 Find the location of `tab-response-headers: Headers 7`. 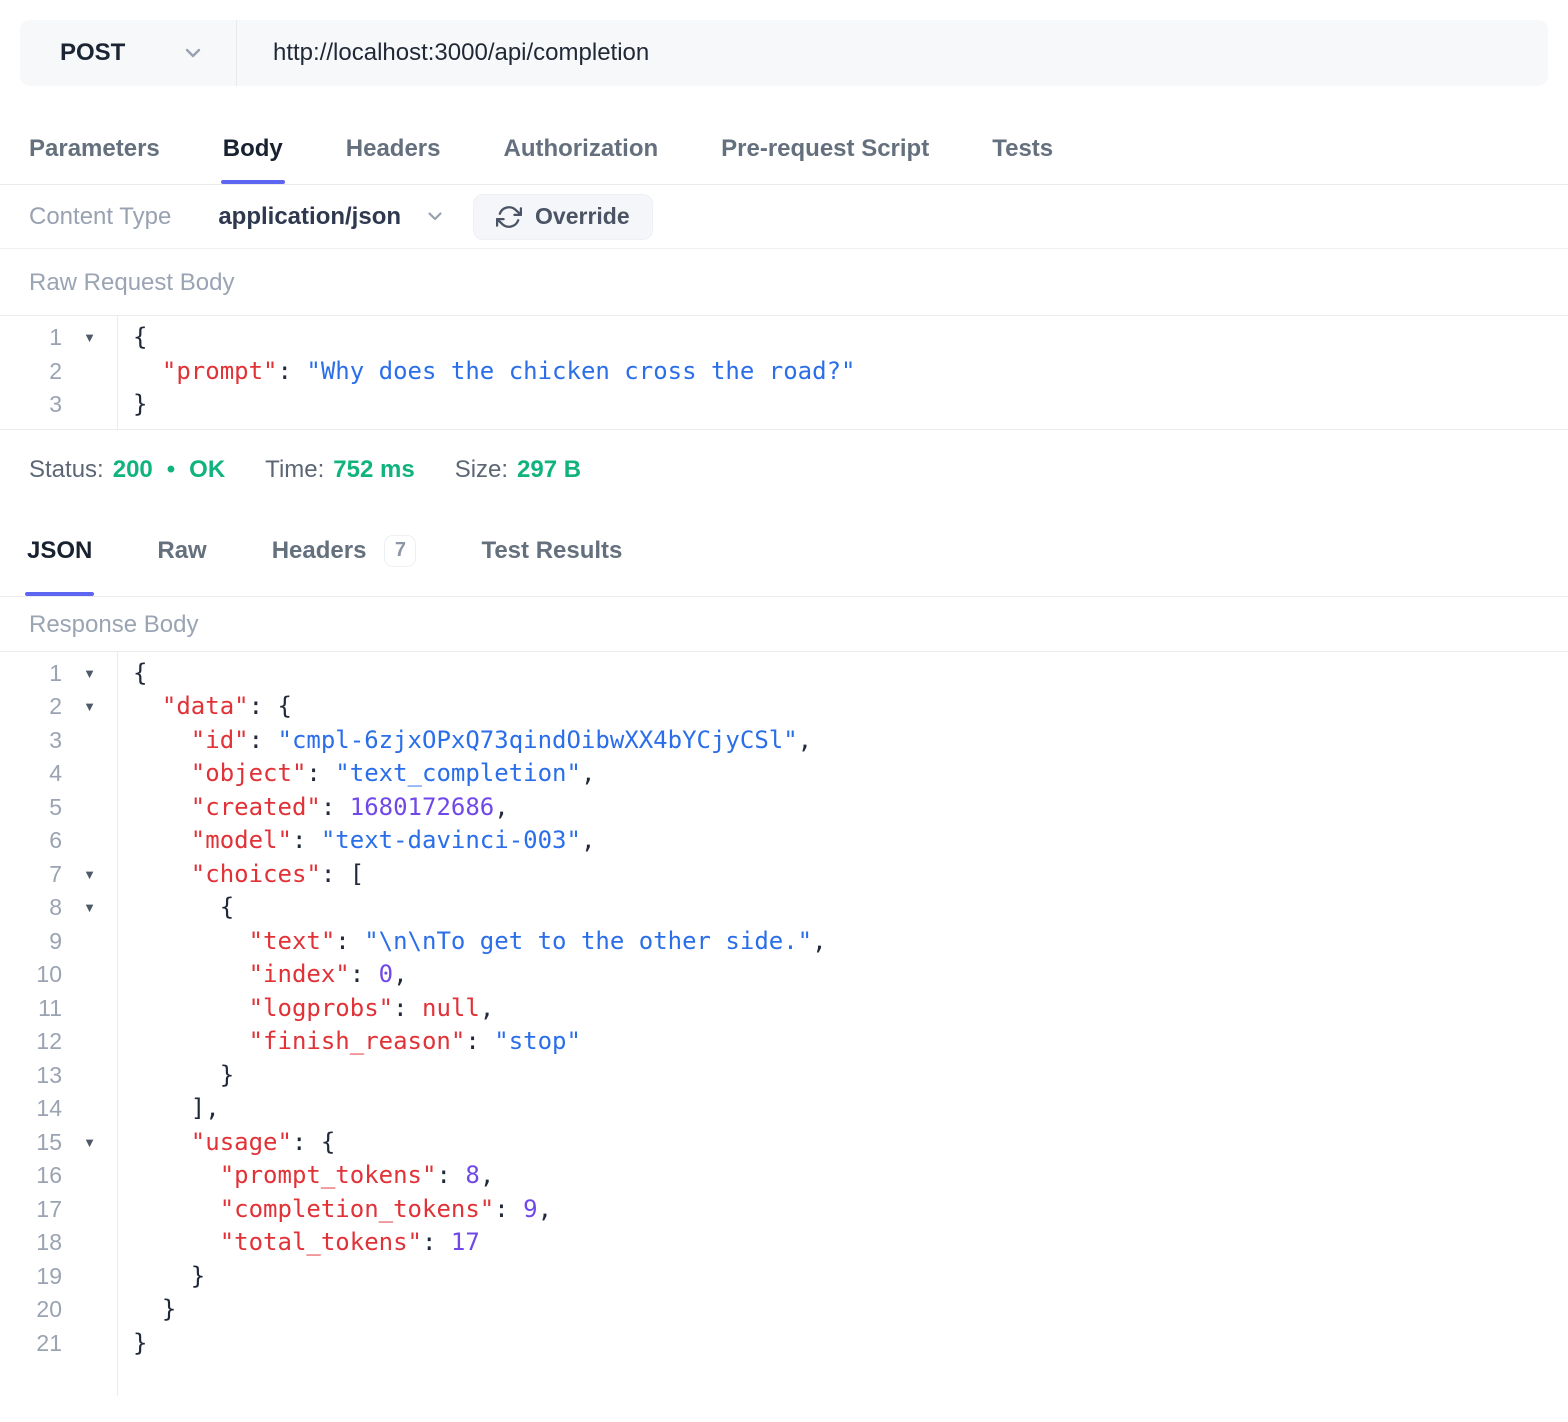

tab-response-headers: Headers 7 is located at coordinates (344, 551).